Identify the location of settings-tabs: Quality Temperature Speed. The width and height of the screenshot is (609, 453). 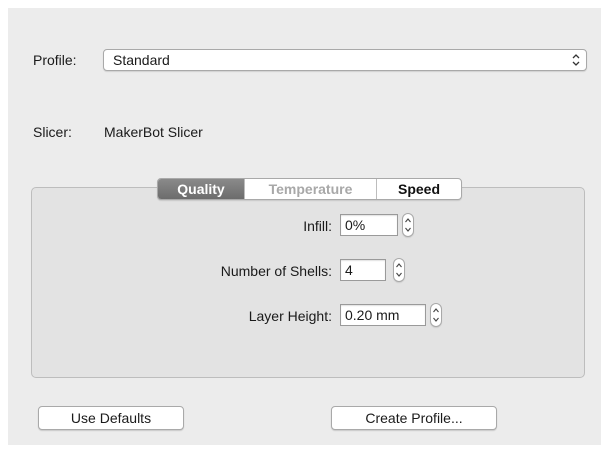
(309, 189).